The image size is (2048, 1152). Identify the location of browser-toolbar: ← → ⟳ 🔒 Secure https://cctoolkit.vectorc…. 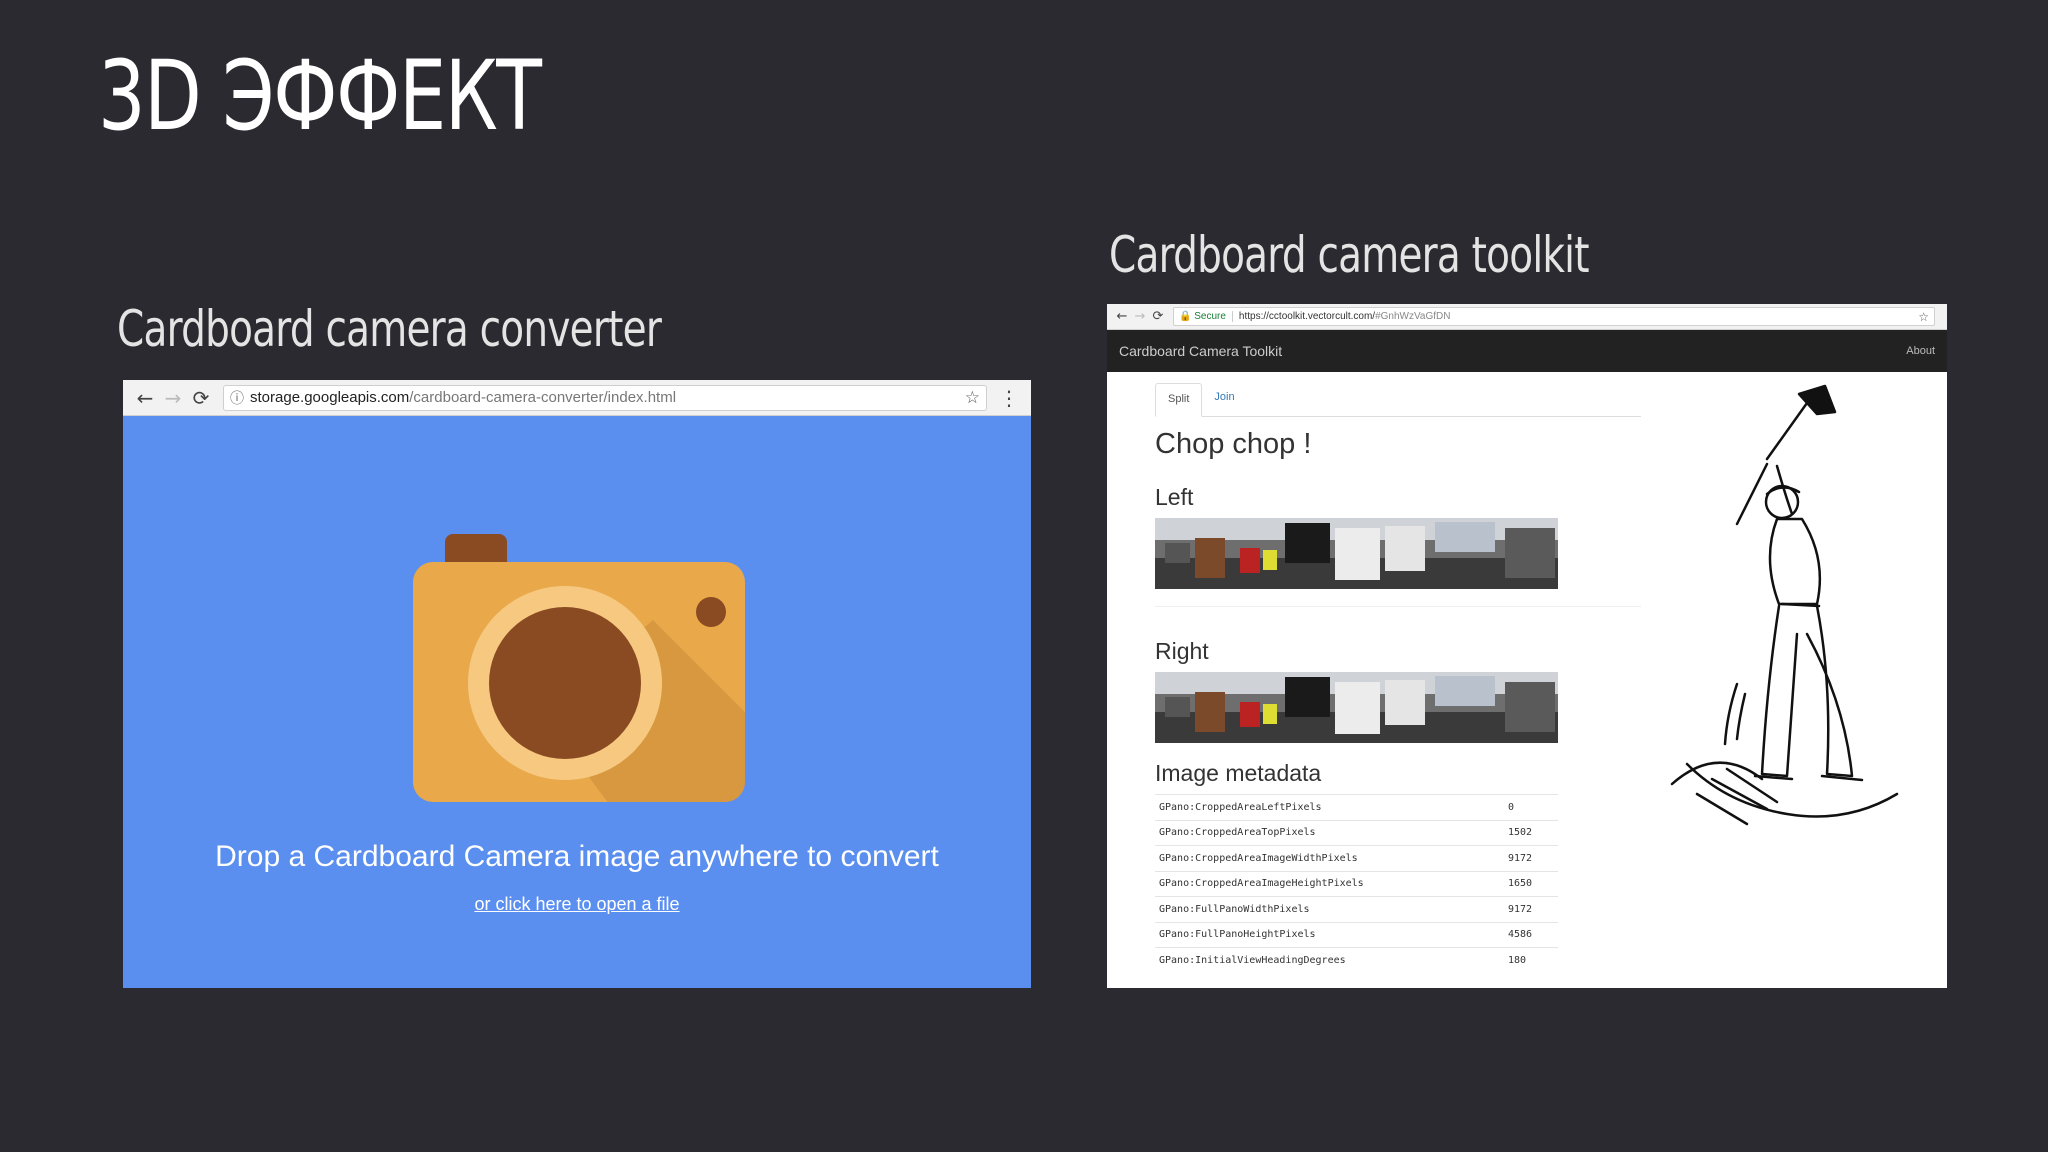
(1527, 317).